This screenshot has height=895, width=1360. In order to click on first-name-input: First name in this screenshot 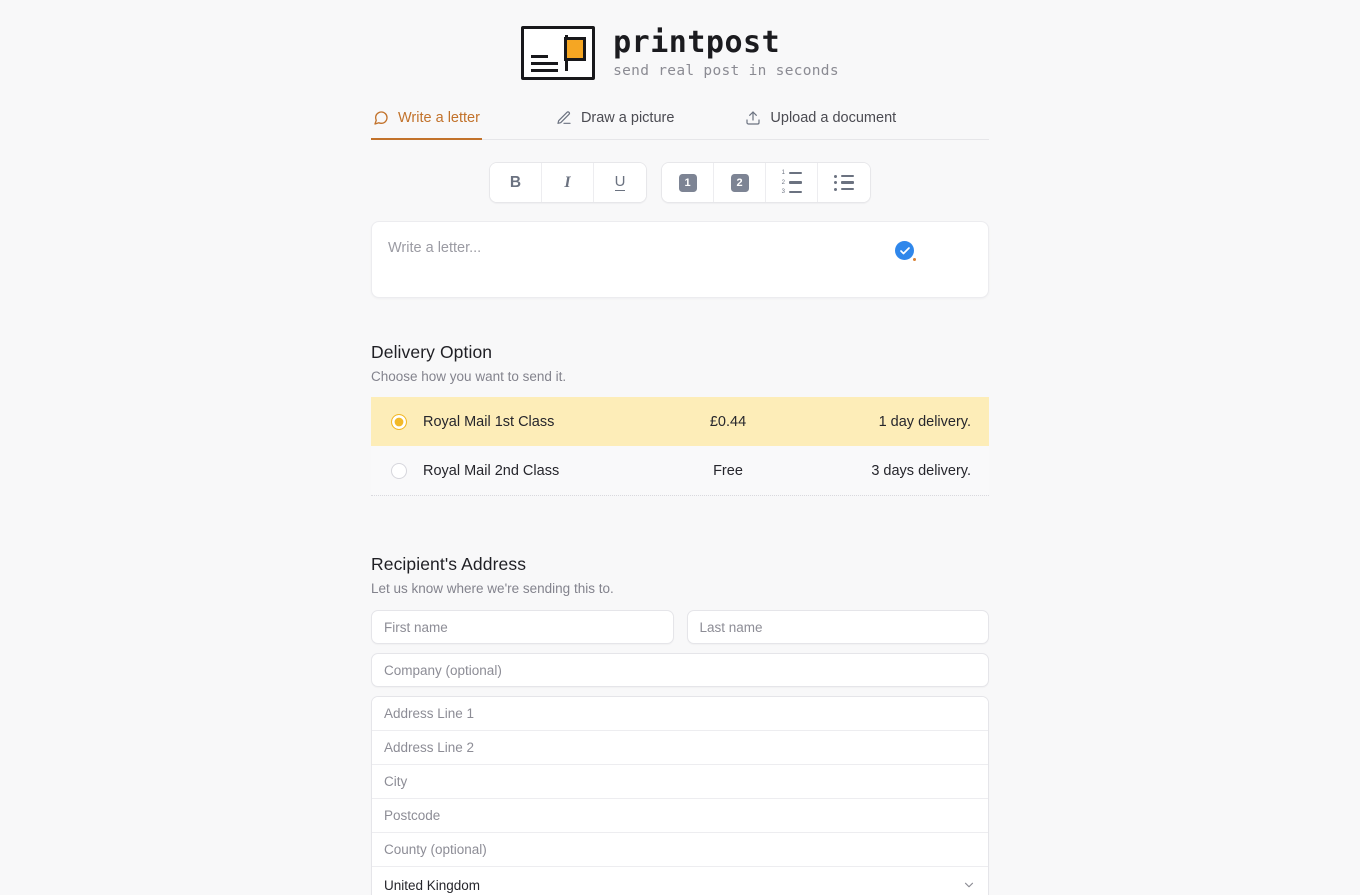, I will do `click(522, 627)`.